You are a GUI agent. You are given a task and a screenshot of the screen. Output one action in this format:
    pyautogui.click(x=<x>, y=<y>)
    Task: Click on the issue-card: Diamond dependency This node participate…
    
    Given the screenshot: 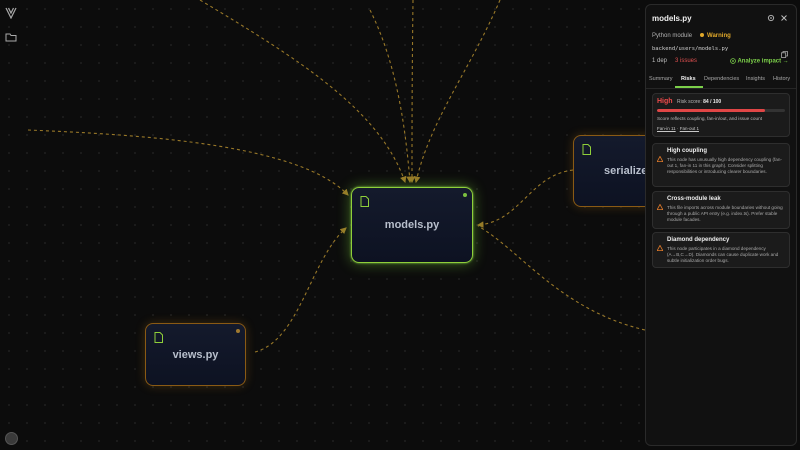 What is the action you would take?
    pyautogui.click(x=721, y=250)
    